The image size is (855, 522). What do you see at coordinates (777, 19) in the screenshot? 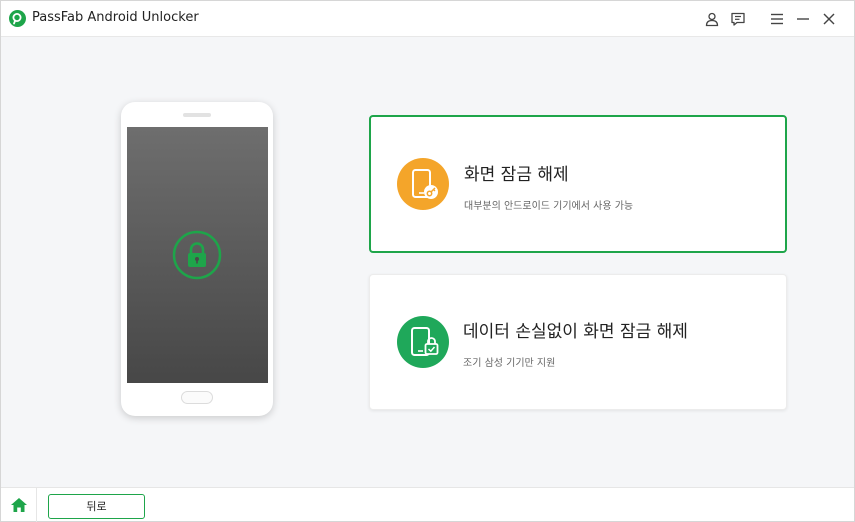
I see `menu-icon` at bounding box center [777, 19].